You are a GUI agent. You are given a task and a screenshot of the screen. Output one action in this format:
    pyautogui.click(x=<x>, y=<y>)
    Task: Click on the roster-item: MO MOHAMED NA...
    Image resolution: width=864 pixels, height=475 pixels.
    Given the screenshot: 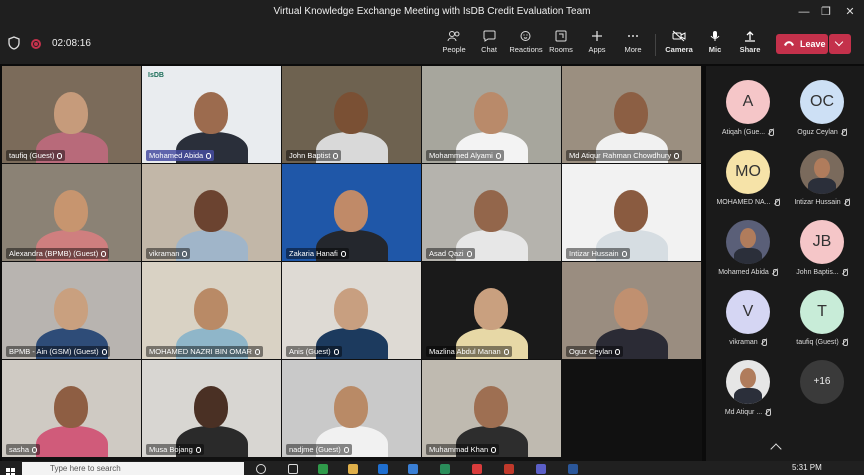 What is the action you would take?
    pyautogui.click(x=748, y=178)
    